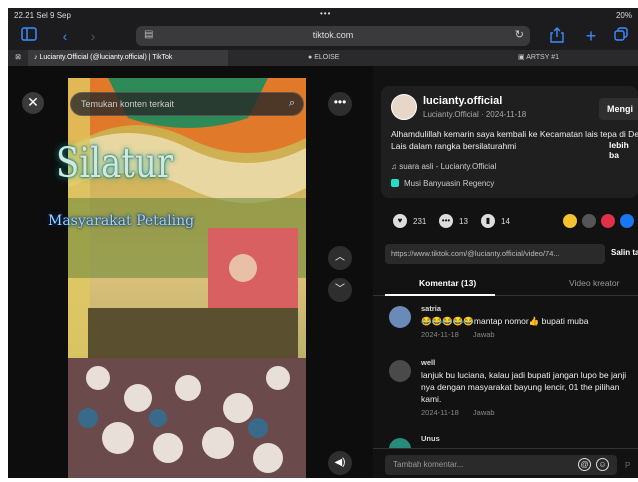 Image resolution: width=638 pixels, height=482 pixels. What do you see at coordinates (368, 58) in the screenshot?
I see `tab-eloise: ● ELOISE` at bounding box center [368, 58].